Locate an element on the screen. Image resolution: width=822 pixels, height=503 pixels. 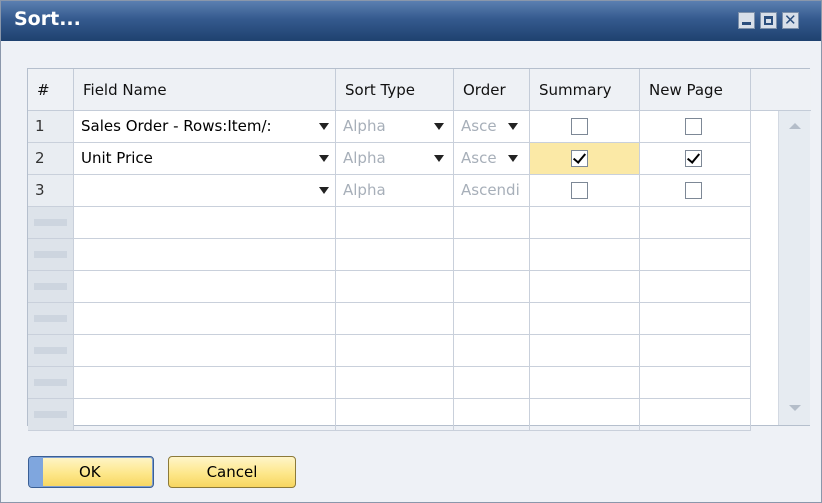
maximize-button is located at coordinates (768, 20).